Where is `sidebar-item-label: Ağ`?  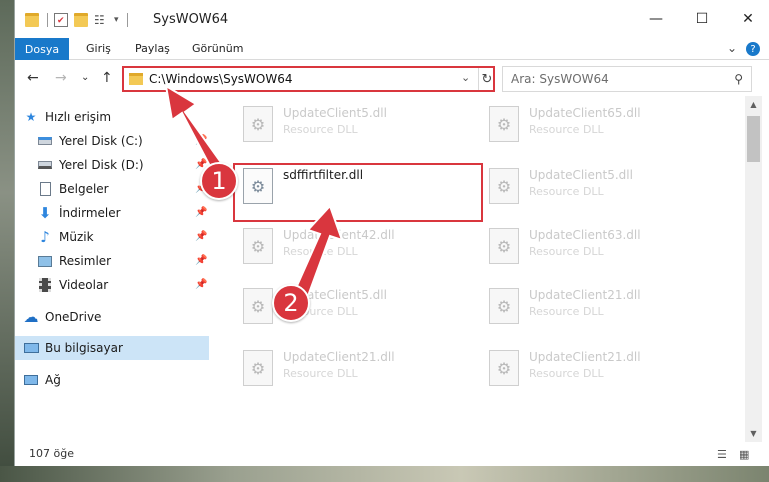
sidebar-item-label: Ağ is located at coordinates (53, 380).